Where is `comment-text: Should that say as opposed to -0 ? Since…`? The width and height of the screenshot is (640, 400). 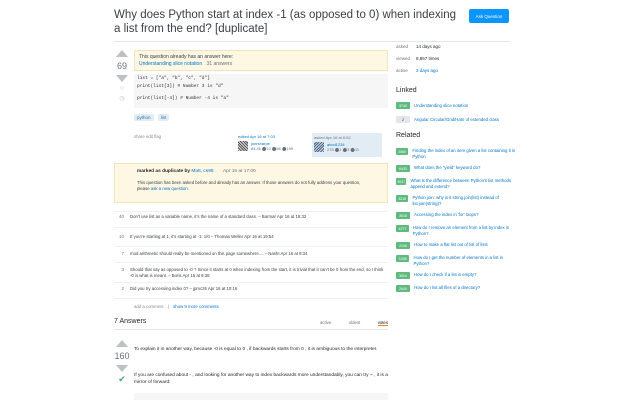 comment-text: Should that say as opposed to -0 ? Since… is located at coordinates (257, 272).